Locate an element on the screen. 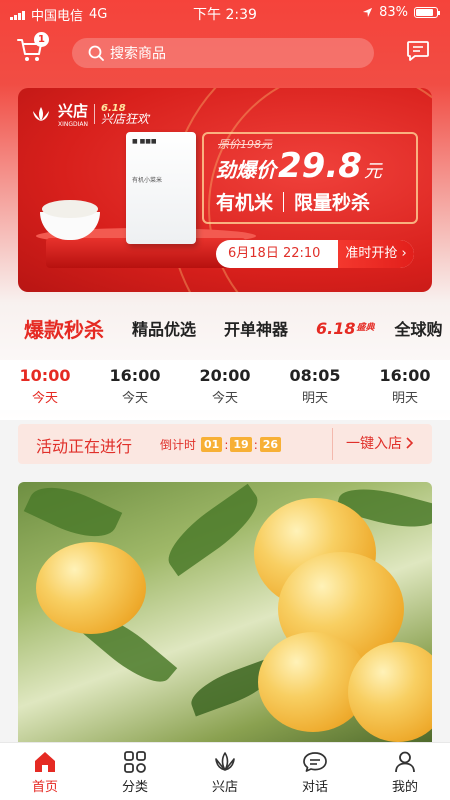  search-icon is located at coordinates (96, 53).